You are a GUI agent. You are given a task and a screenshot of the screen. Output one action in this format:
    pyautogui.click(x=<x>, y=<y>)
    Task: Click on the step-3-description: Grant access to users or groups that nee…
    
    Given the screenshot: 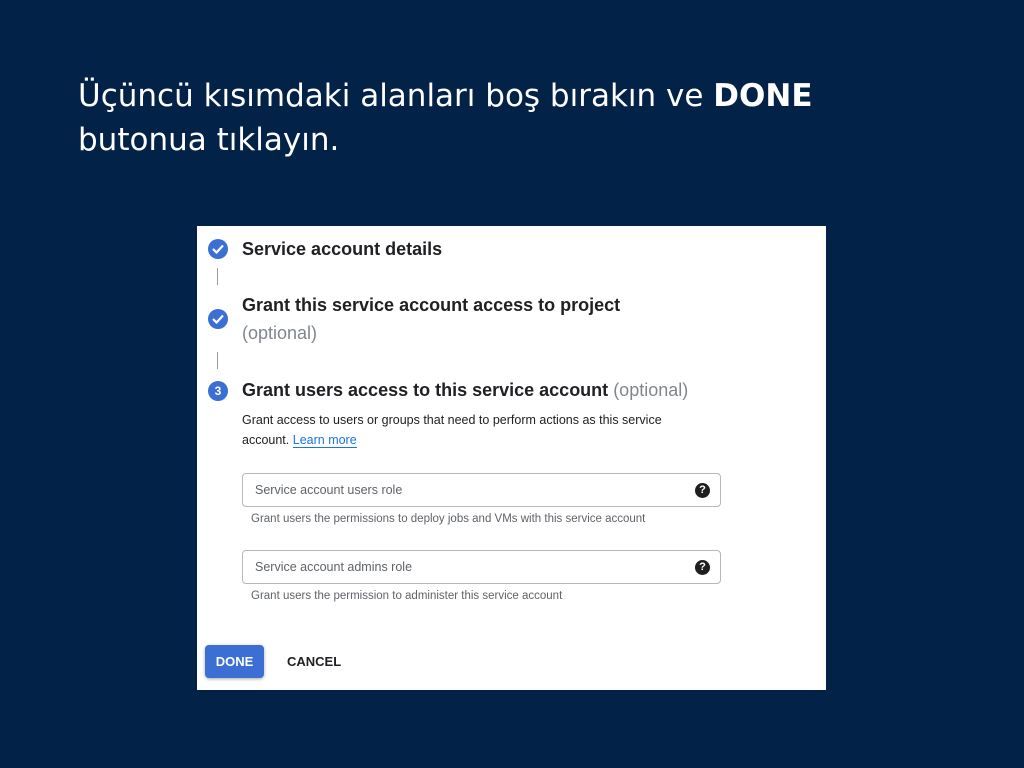 What is the action you would take?
    pyautogui.click(x=477, y=430)
    